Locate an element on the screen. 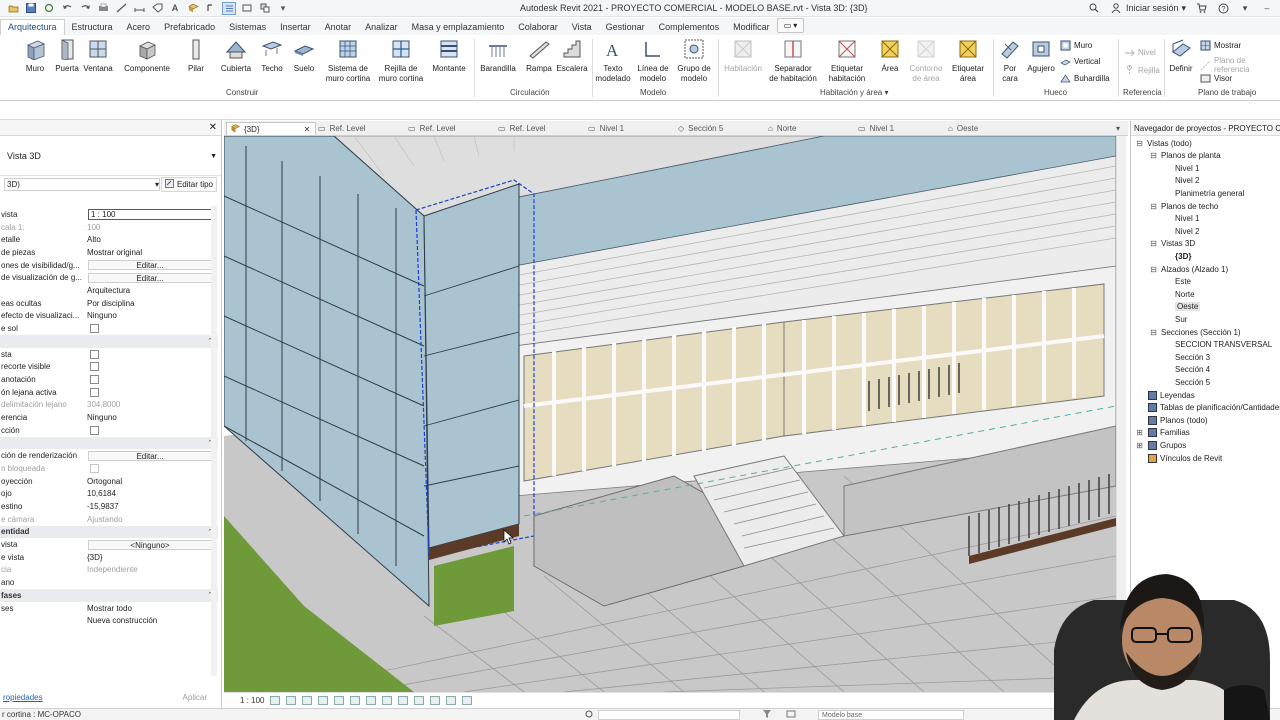  model-group-tool: Grupo de modelo is located at coordinates (694, 60).